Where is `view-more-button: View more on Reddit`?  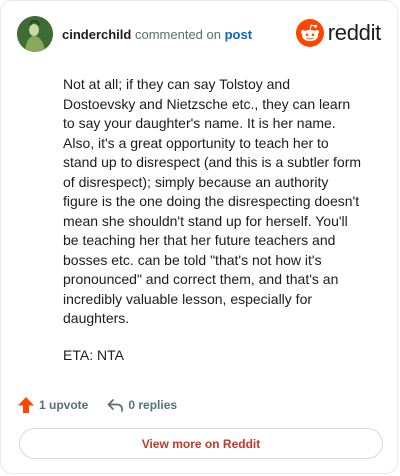 view-more-button: View more on Reddit is located at coordinates (201, 443).